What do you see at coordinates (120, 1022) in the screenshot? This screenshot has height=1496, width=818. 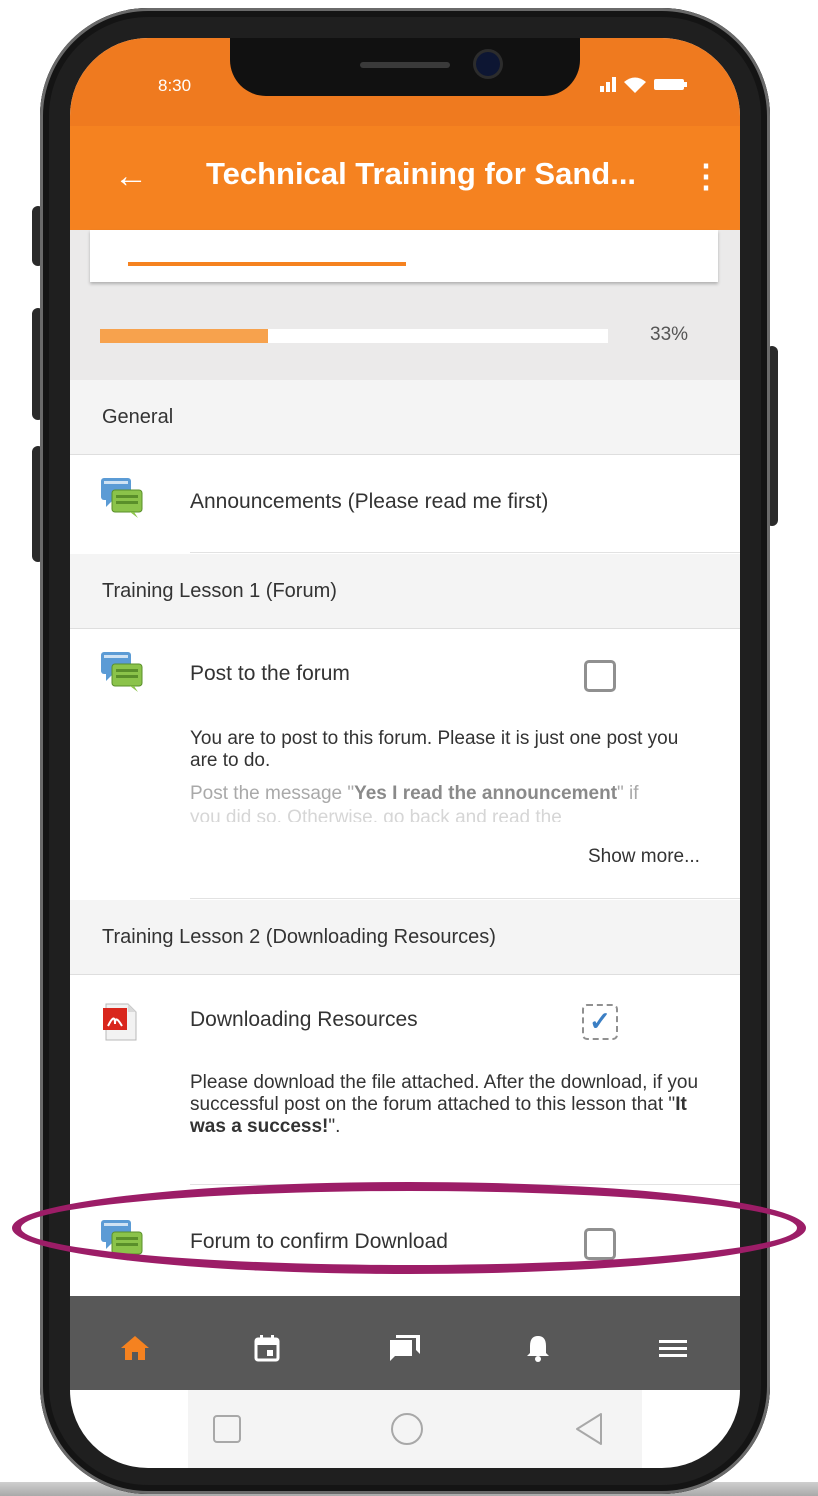 I see `pdf-icon` at bounding box center [120, 1022].